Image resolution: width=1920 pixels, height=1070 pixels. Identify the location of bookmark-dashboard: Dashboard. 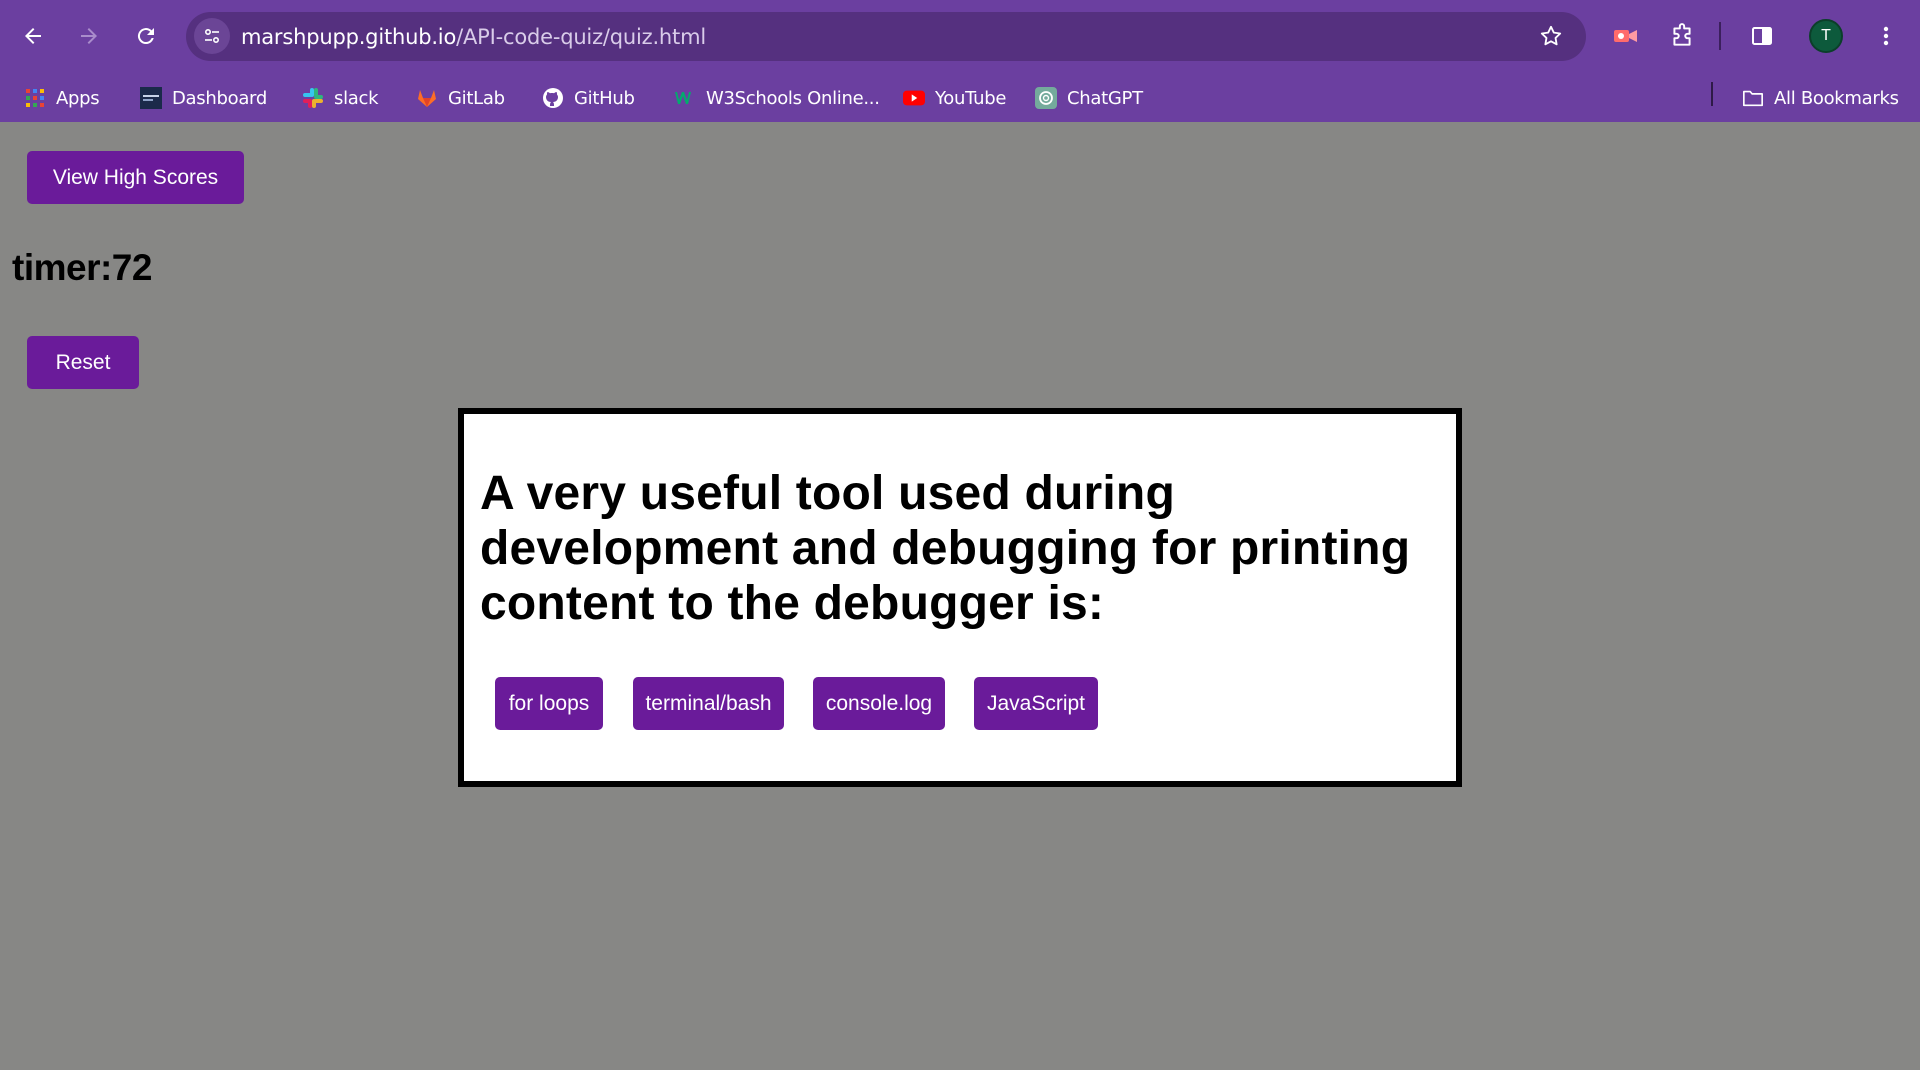
(203, 98).